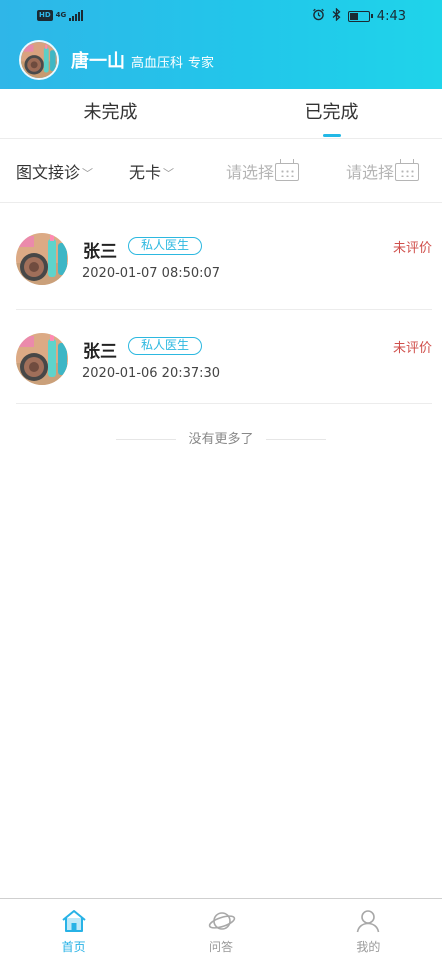 This screenshot has height=960, width=442. What do you see at coordinates (151, 273) in the screenshot?
I see `record-time: 2020-01-07 08:50:07` at bounding box center [151, 273].